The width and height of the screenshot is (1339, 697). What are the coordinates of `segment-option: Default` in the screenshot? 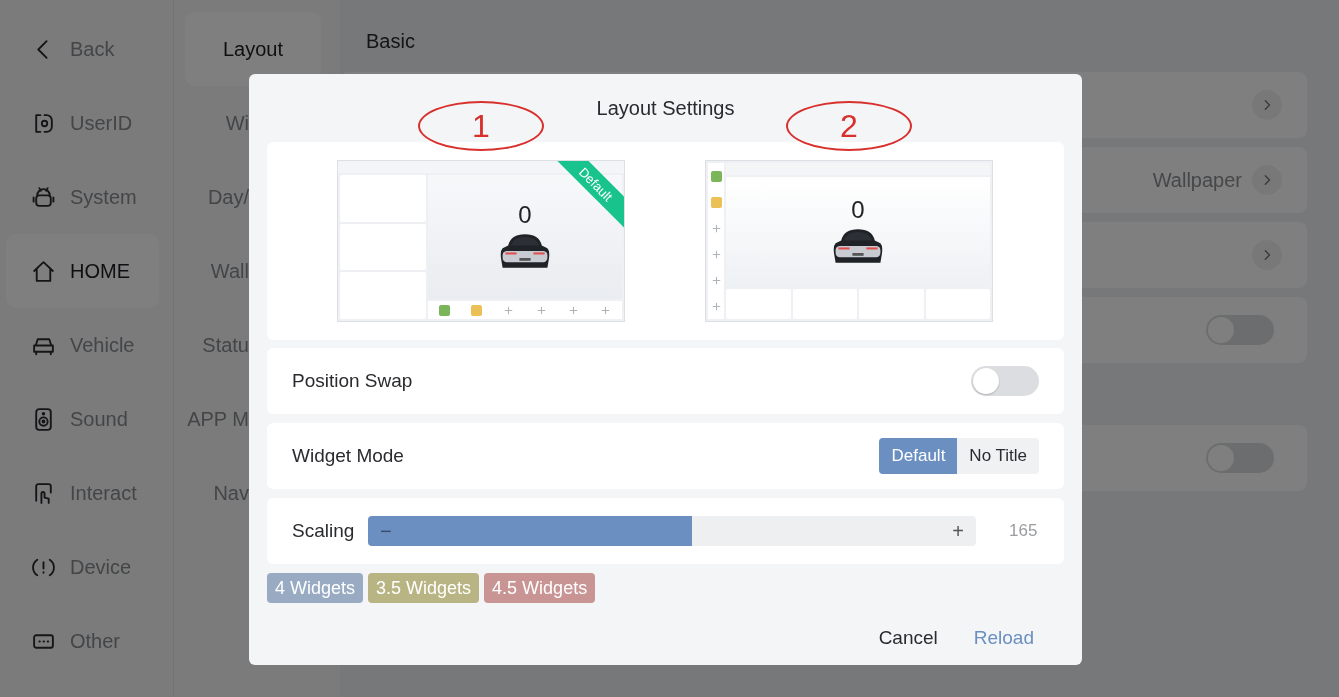 It's located at (918, 456).